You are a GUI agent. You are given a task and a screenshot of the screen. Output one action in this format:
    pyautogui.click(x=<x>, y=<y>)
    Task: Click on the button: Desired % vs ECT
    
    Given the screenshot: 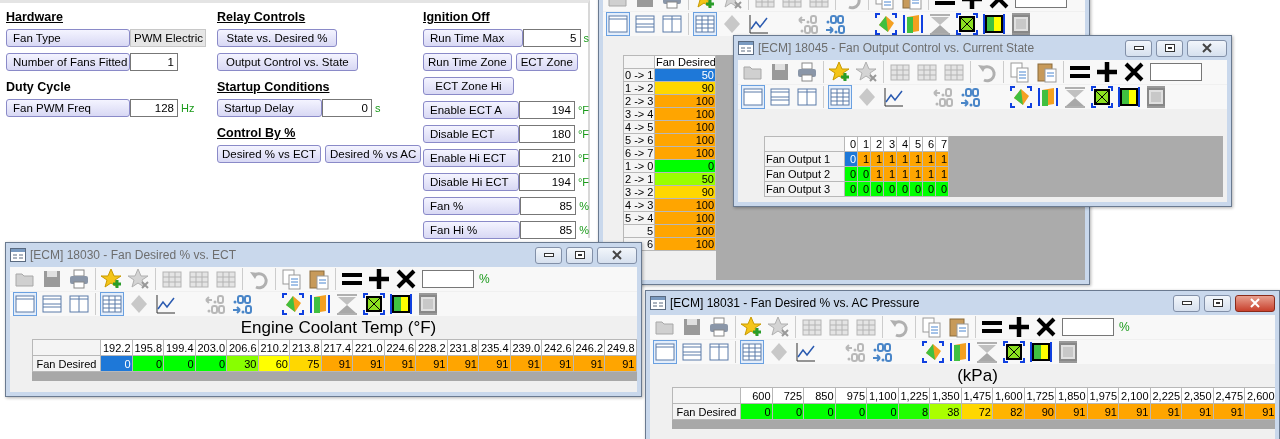 What is the action you would take?
    pyautogui.click(x=269, y=154)
    